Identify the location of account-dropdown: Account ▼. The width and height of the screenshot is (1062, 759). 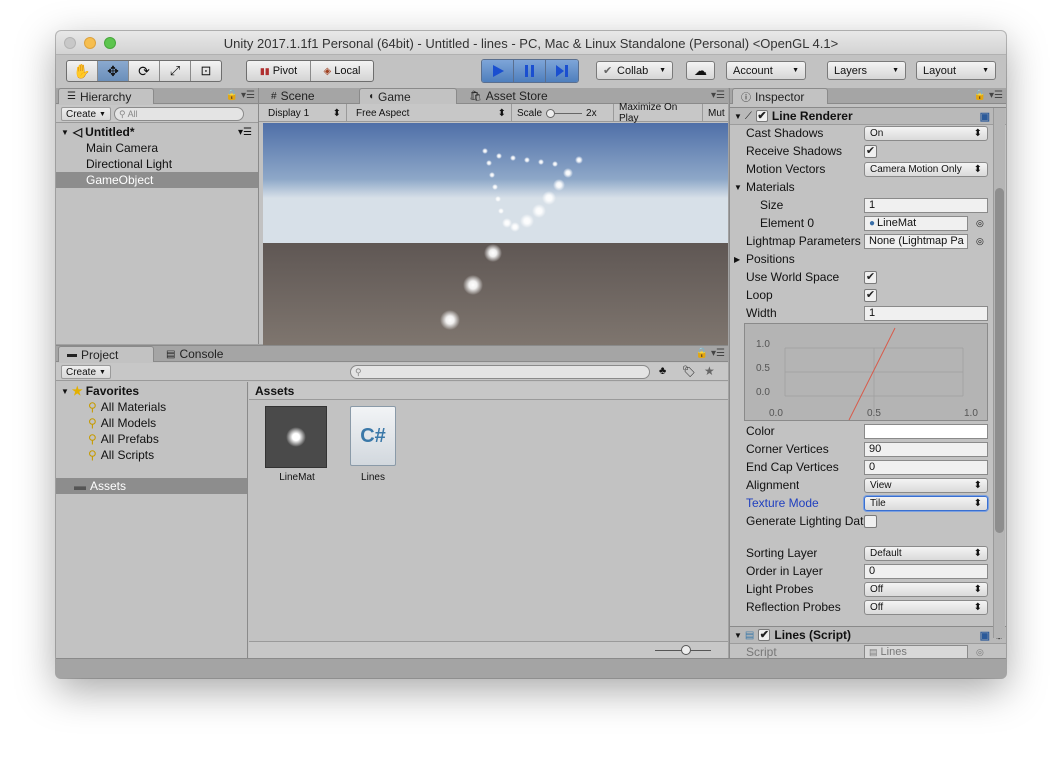
(766, 70).